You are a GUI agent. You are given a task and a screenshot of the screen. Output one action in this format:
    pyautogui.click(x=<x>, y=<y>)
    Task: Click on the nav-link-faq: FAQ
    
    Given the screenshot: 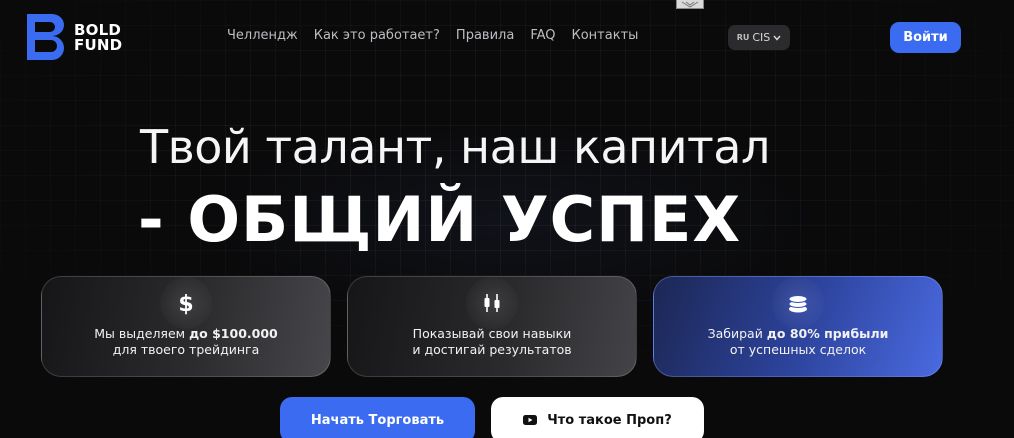 What is the action you would take?
    pyautogui.click(x=542, y=35)
    